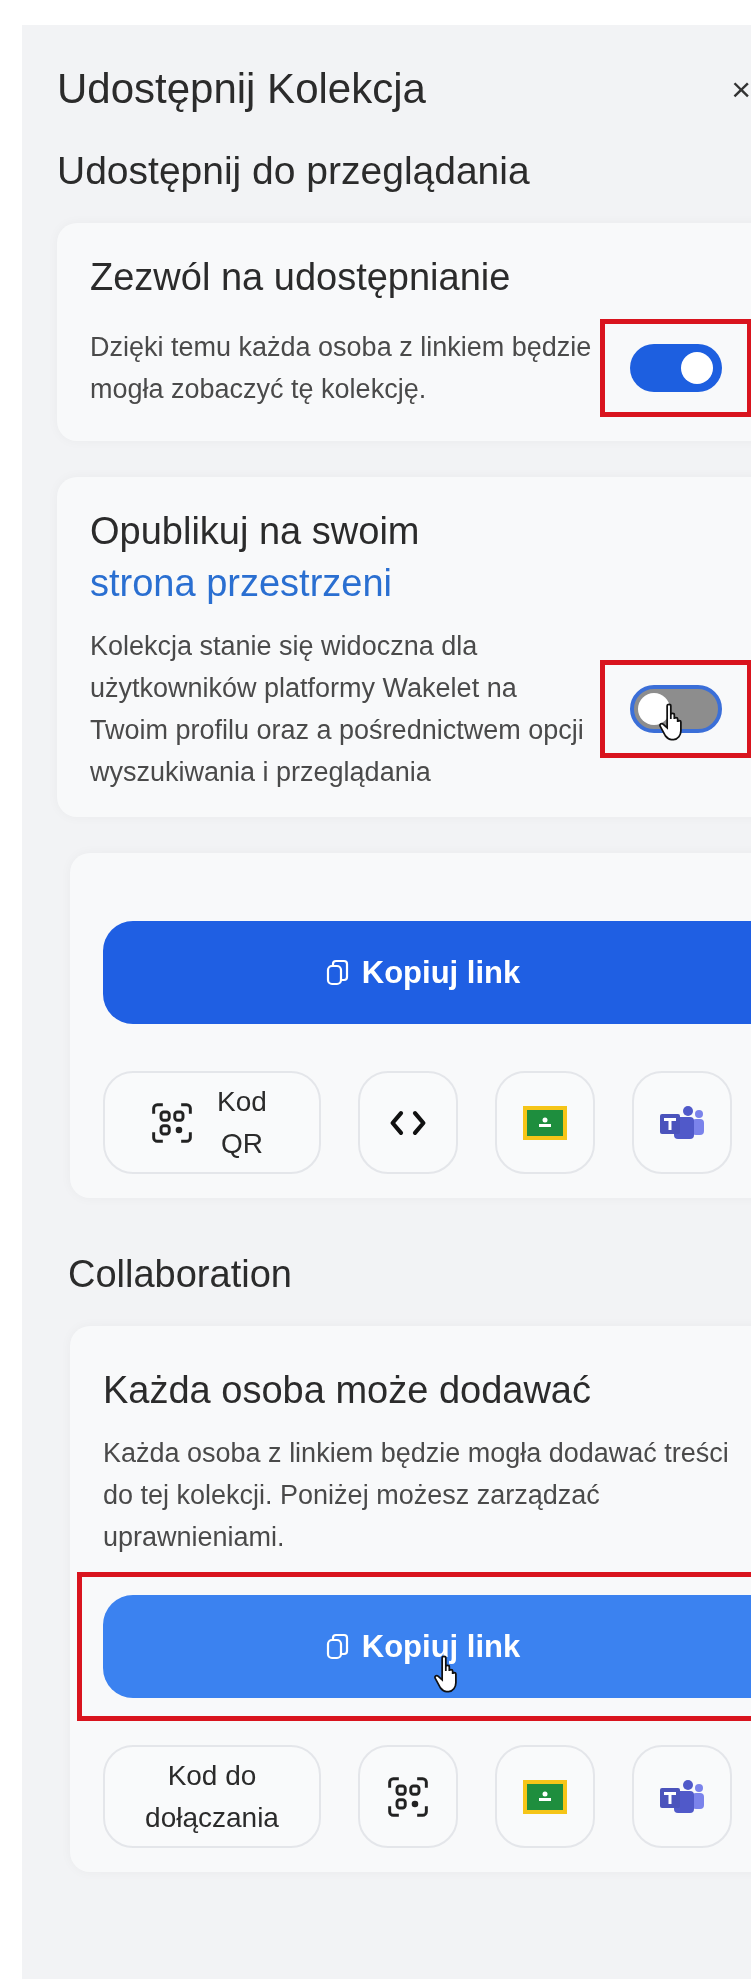 This screenshot has height=1979, width=751. What do you see at coordinates (241, 89) in the screenshot?
I see `dialog-title: Udostępnij Kolekcja` at bounding box center [241, 89].